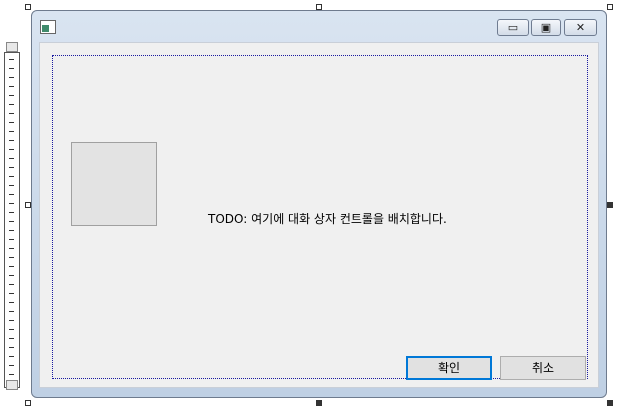 Image resolution: width=630 pixels, height=414 pixels. What do you see at coordinates (28, 403) in the screenshot?
I see `resize-handle-bottom-left` at bounding box center [28, 403].